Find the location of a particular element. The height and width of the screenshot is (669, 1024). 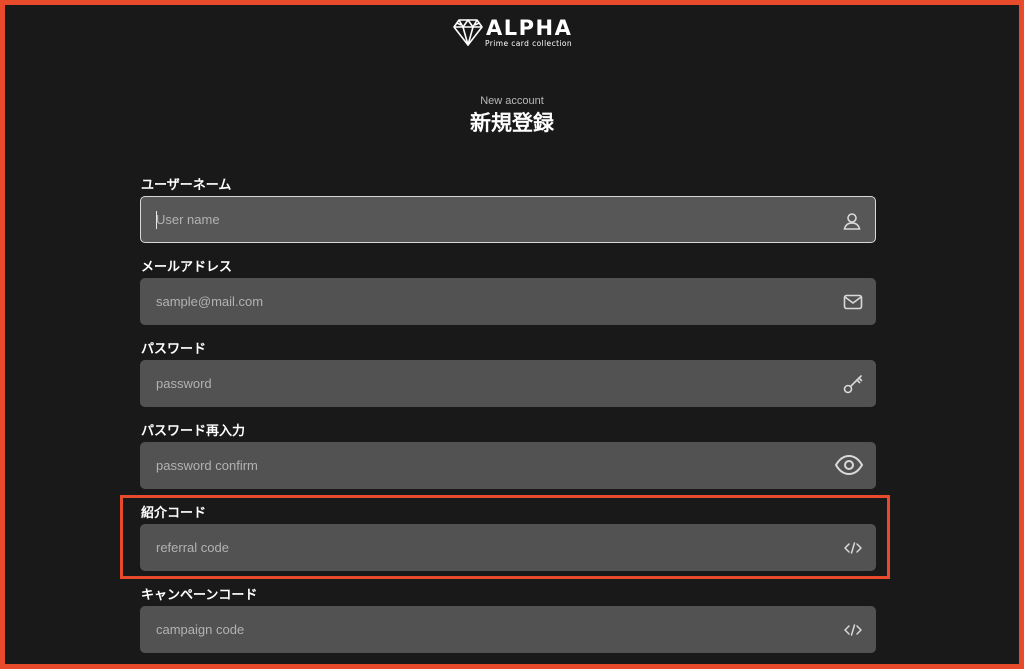

key-icon is located at coordinates (853, 384).